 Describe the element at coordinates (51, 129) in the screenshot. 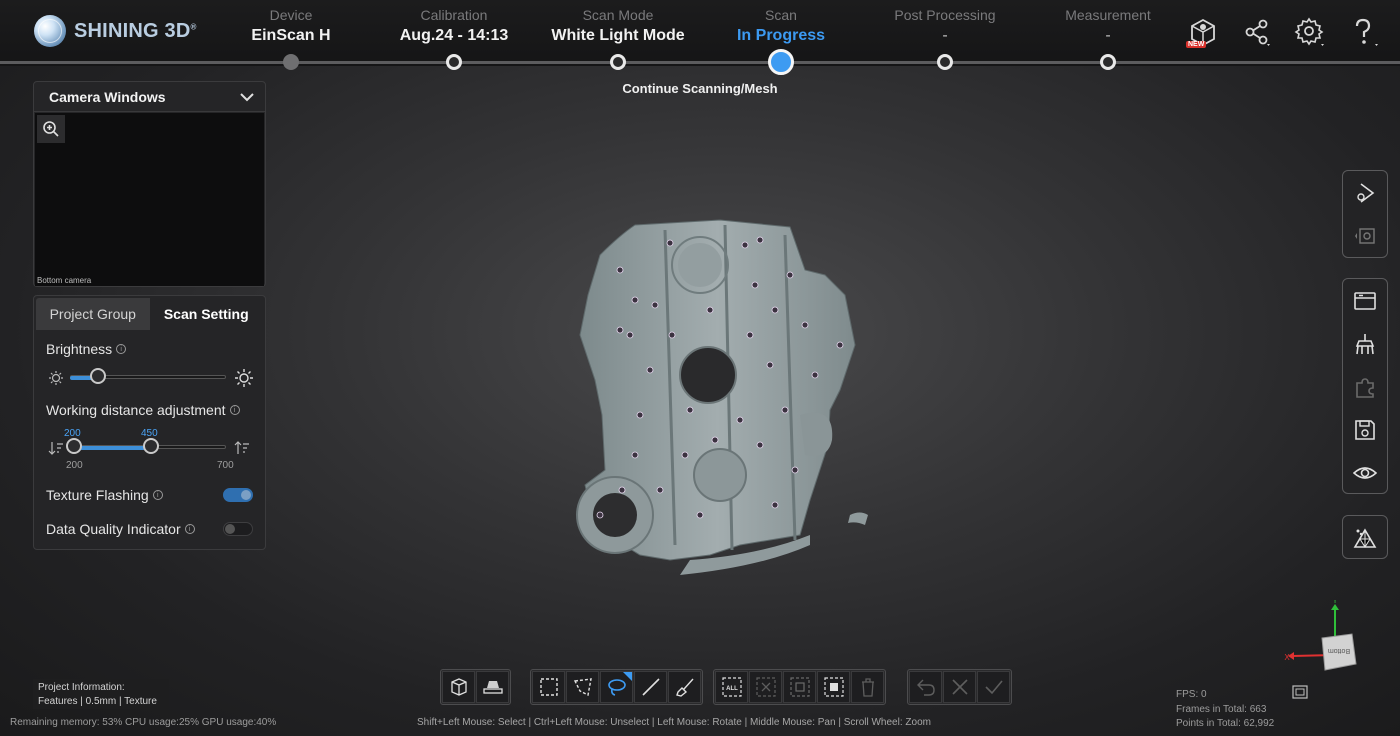

I see `zoom-in-button` at that location.